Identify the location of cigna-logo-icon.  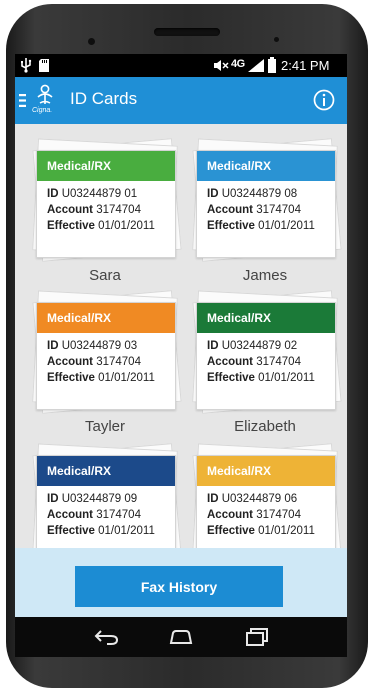
(45, 94).